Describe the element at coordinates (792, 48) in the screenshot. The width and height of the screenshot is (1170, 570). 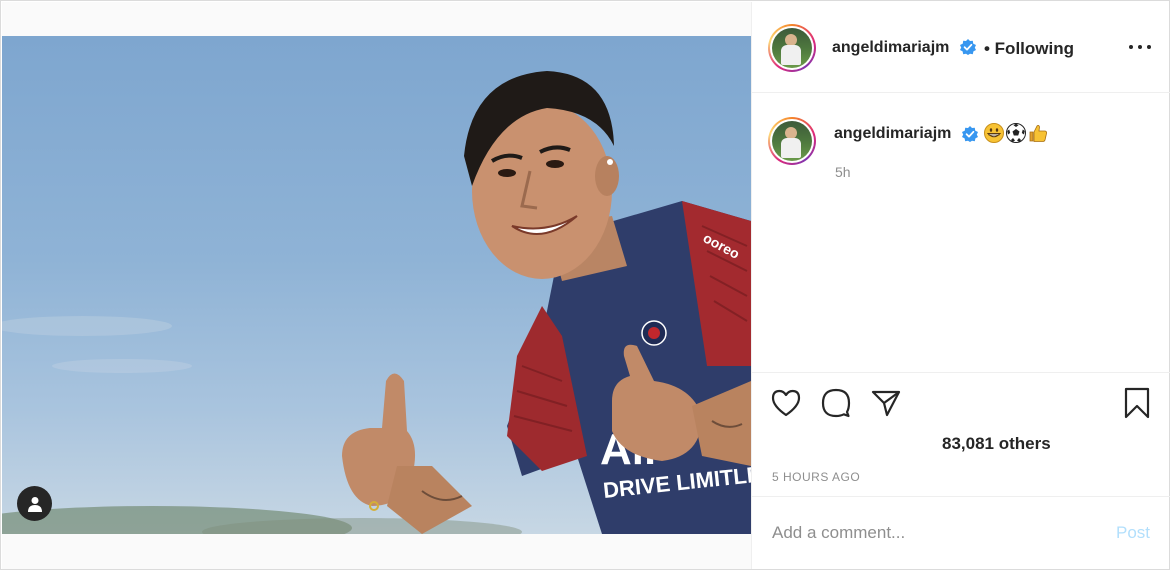
I see `author-avatar` at that location.